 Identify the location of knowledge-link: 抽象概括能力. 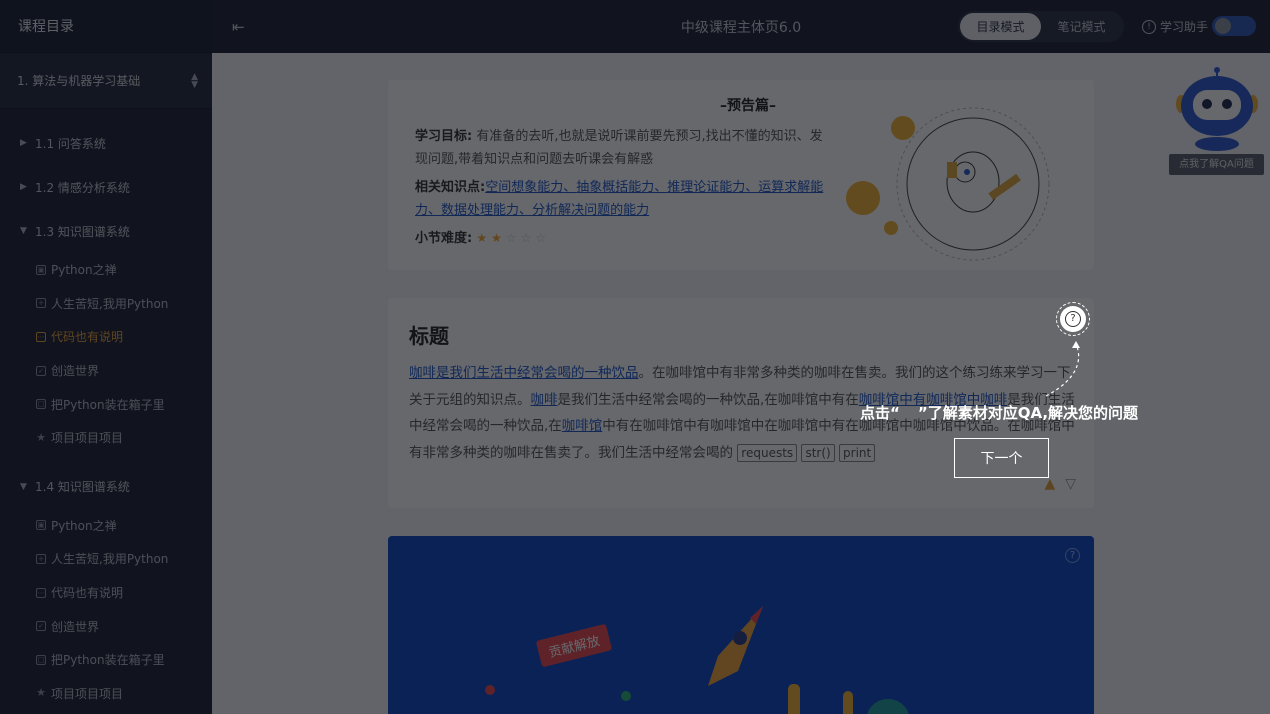
(615, 187).